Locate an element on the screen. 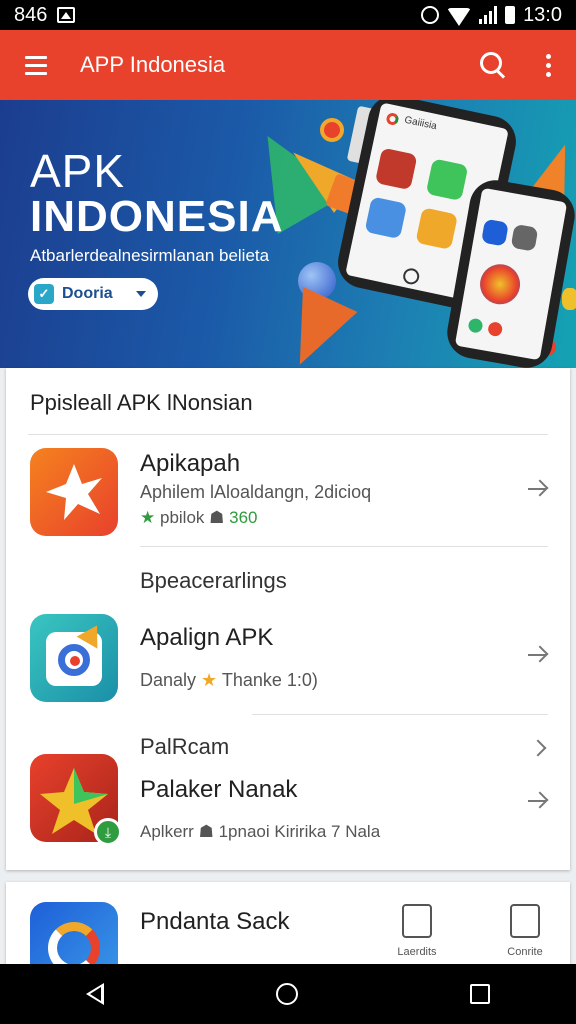  apikapah-app-icon is located at coordinates (74, 492).